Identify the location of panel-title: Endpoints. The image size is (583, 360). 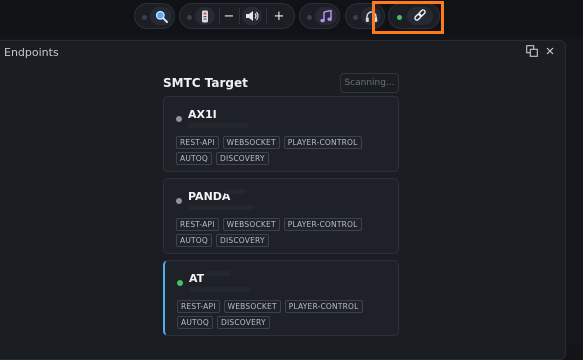
(31, 52).